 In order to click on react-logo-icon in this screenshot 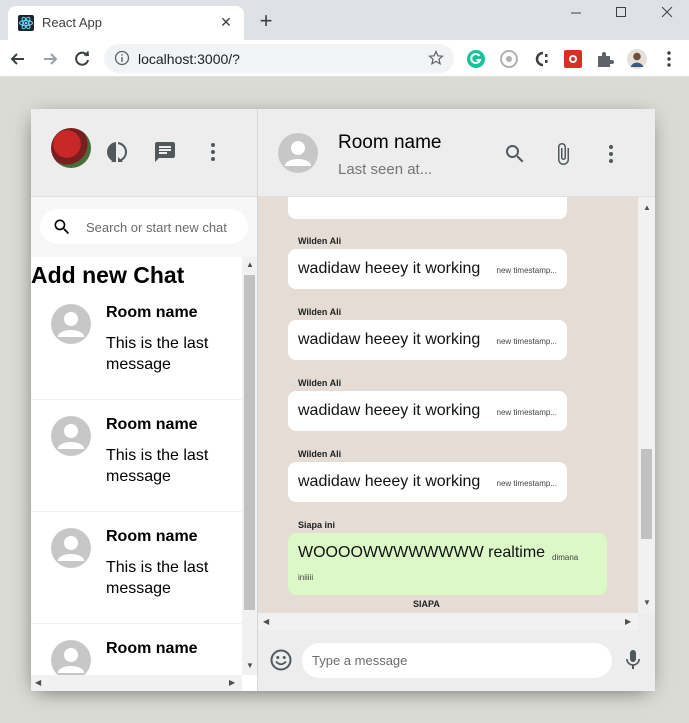, I will do `click(26, 23)`.